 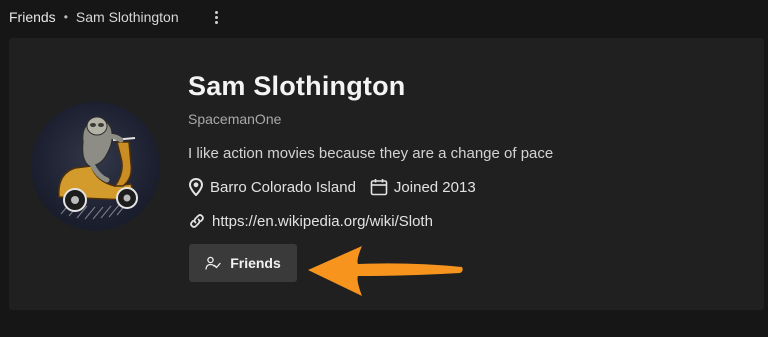 I want to click on profile-username: SpacemanOne, so click(x=235, y=119).